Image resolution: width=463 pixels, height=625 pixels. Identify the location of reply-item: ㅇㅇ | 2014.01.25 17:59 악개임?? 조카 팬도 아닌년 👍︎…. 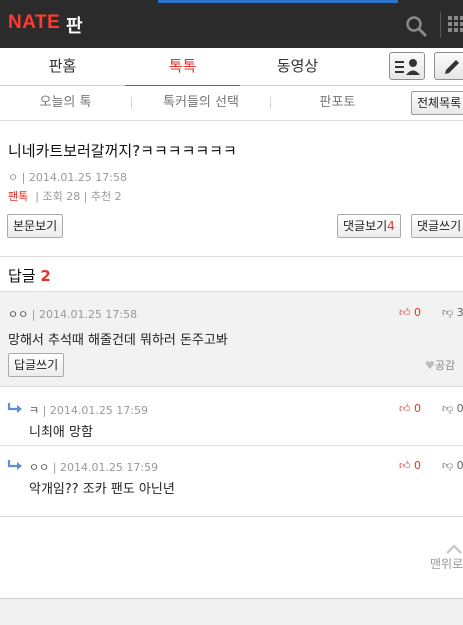
(231, 482).